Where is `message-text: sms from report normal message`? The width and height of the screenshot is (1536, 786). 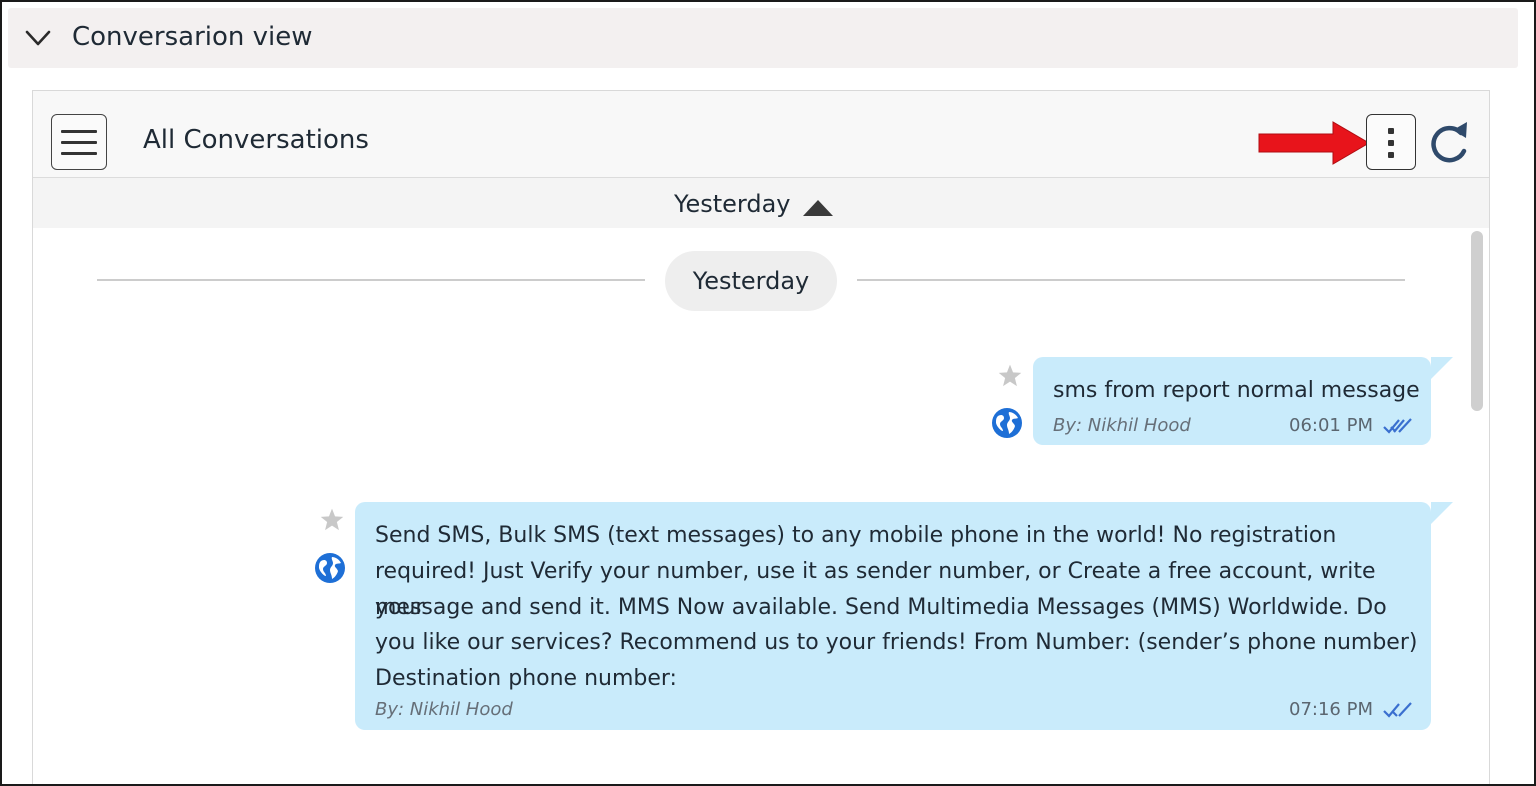 message-text: sms from report normal message is located at coordinates (1236, 390).